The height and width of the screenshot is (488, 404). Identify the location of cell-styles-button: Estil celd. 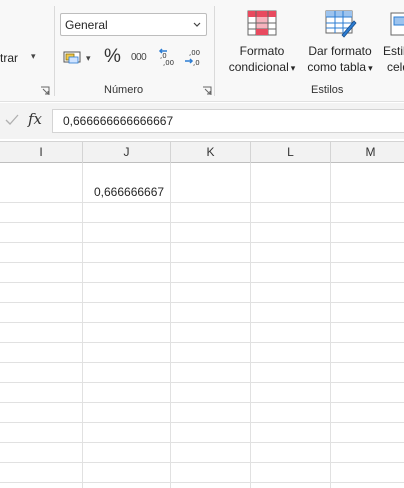
(393, 59).